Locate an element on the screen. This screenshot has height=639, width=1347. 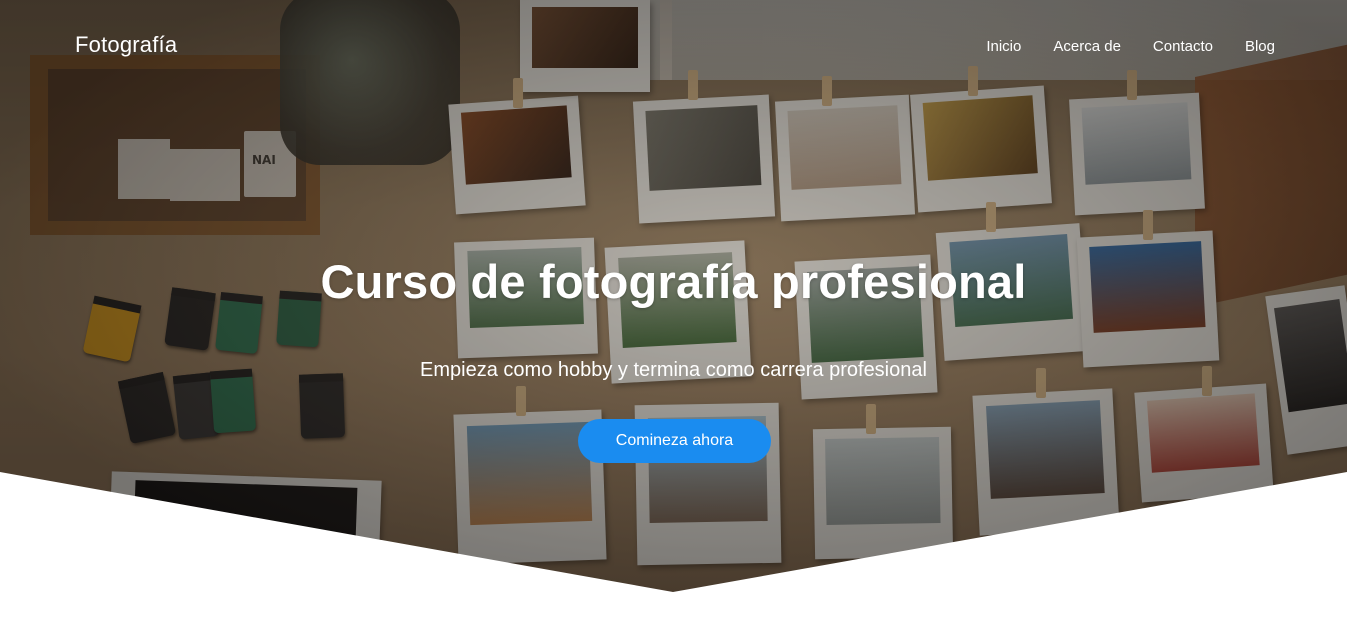
start-now-button: Comineza ahora is located at coordinates (674, 441).